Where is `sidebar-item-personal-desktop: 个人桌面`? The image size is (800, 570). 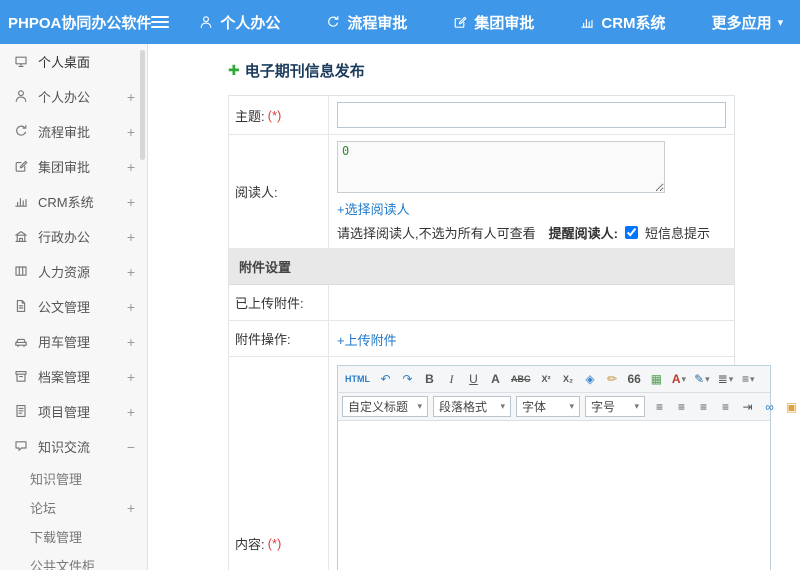 sidebar-item-personal-desktop: 个人桌面 is located at coordinates (73, 61).